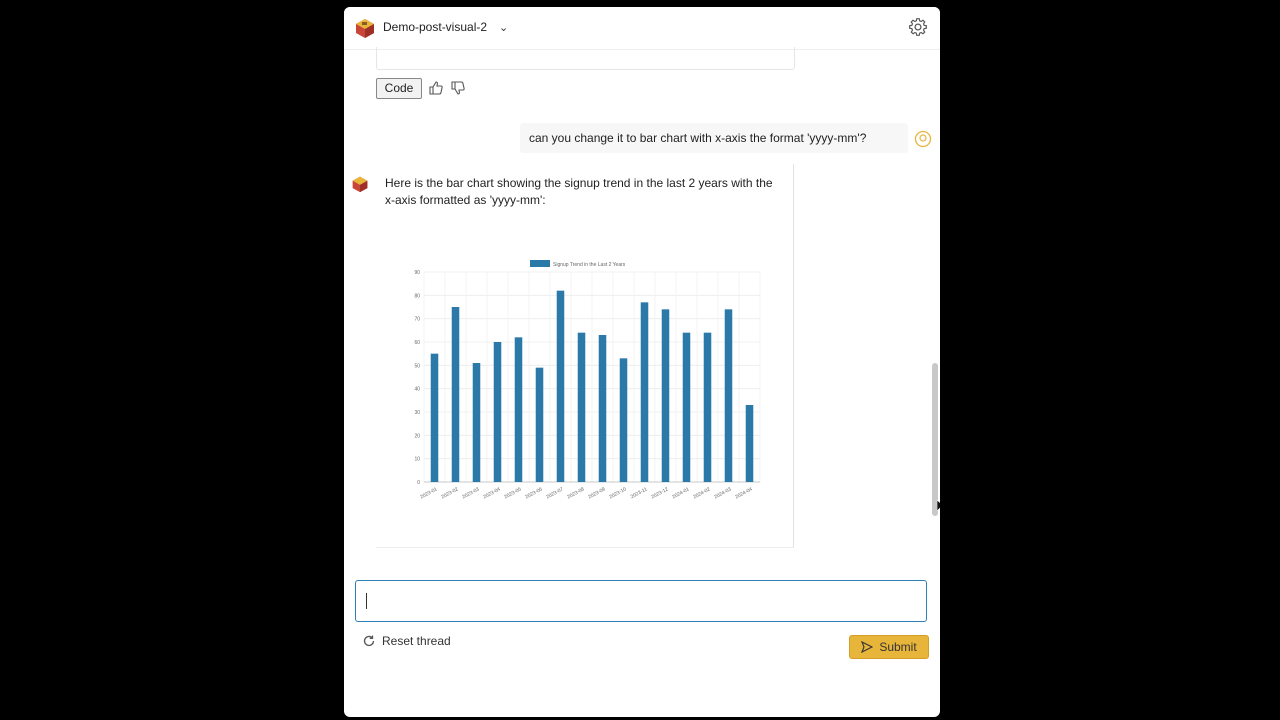 Image resolution: width=1280 pixels, height=720 pixels. I want to click on x-tick-label: 2024-01, so click(680, 493).